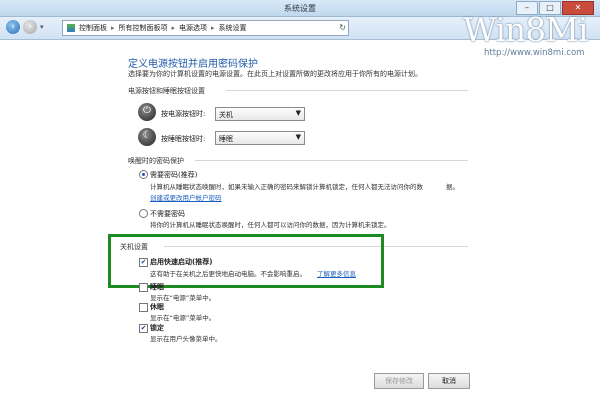  Describe the element at coordinates (183, 298) in the screenshot. I see `sleep-menu-description: 显示在“电源”菜单中。` at that location.